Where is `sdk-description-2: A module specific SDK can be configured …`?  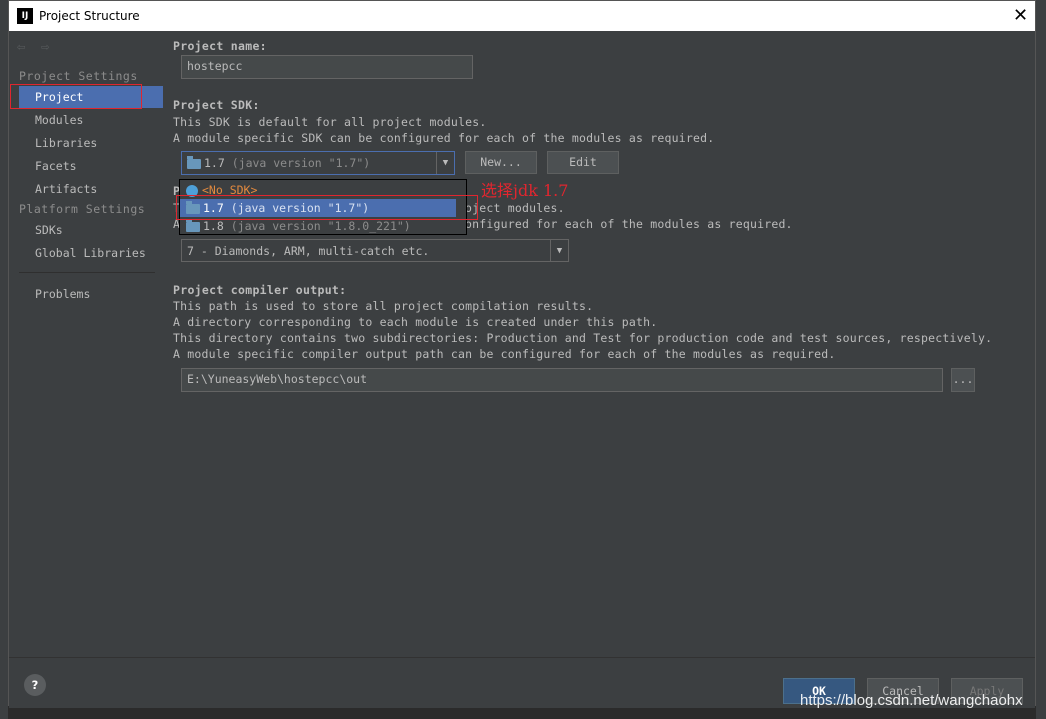
sdk-description-2: A module specific SDK can be configured … is located at coordinates (444, 138).